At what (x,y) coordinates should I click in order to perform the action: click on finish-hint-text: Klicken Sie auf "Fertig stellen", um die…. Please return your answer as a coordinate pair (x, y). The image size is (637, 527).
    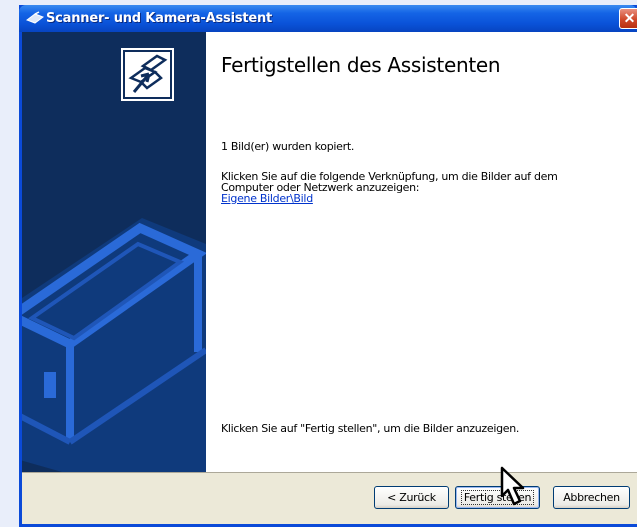
    Looking at the image, I should click on (370, 428).